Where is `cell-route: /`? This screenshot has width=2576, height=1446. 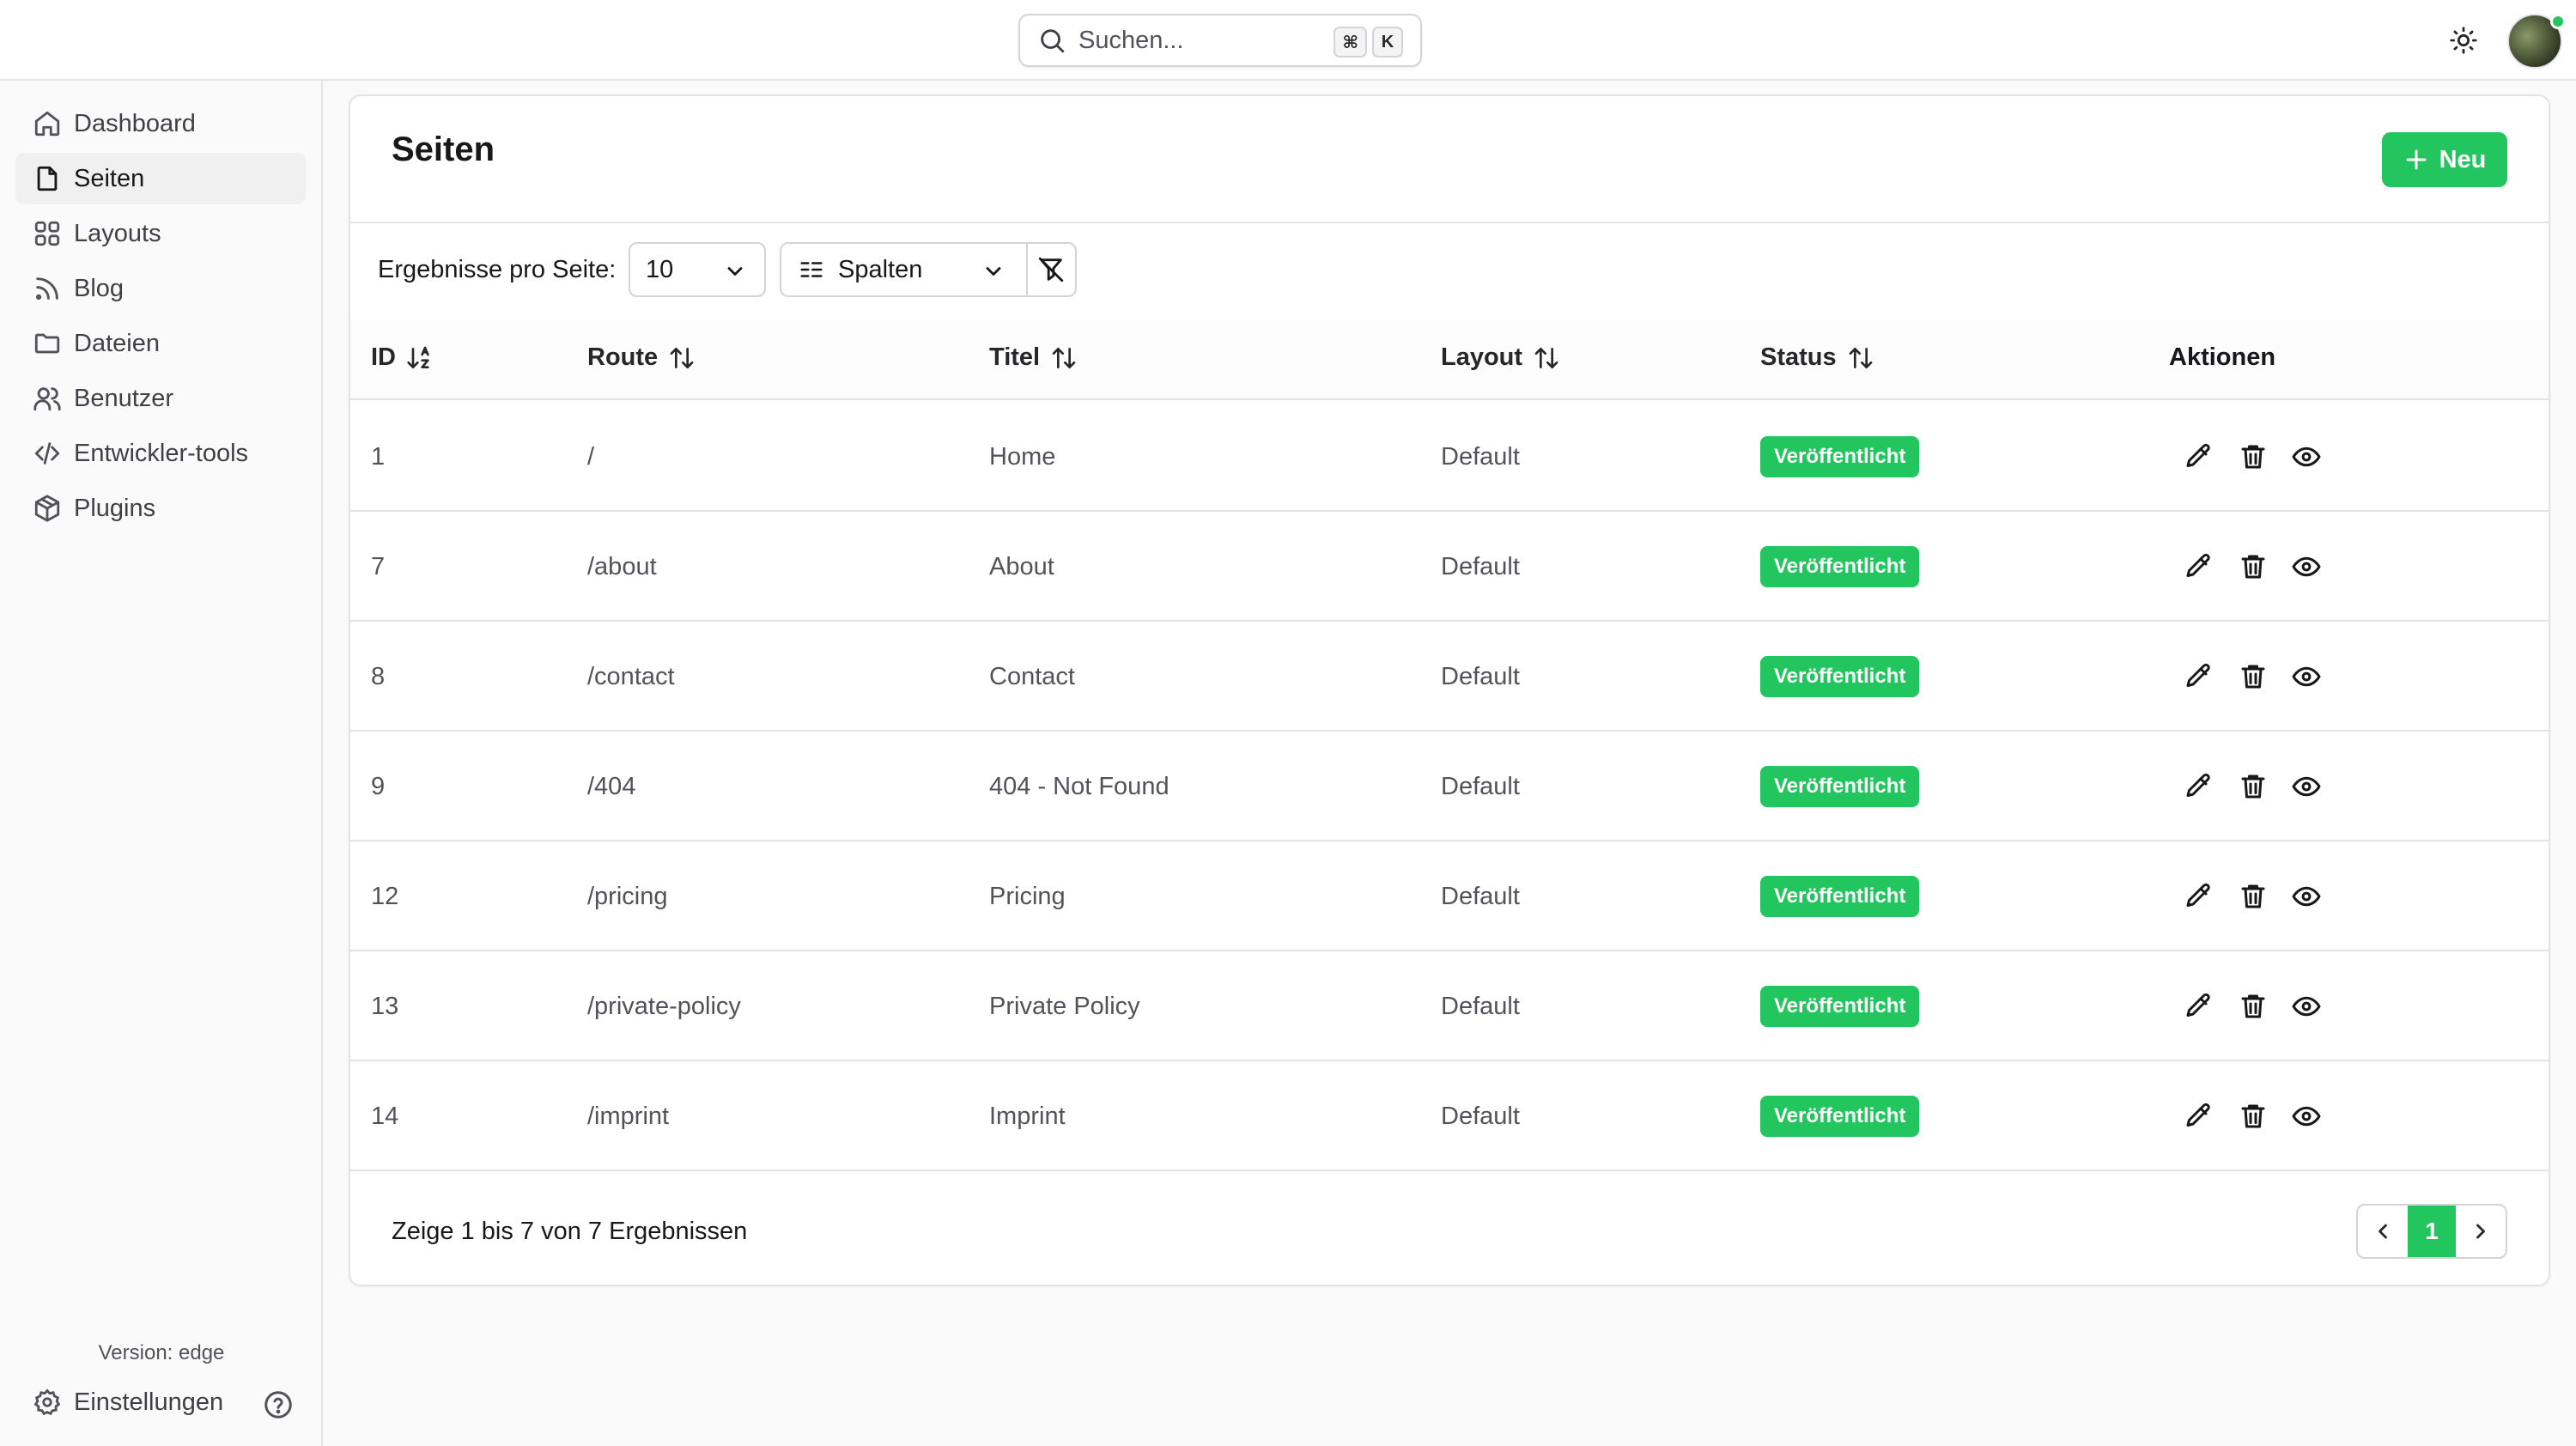 cell-route: / is located at coordinates (591, 457).